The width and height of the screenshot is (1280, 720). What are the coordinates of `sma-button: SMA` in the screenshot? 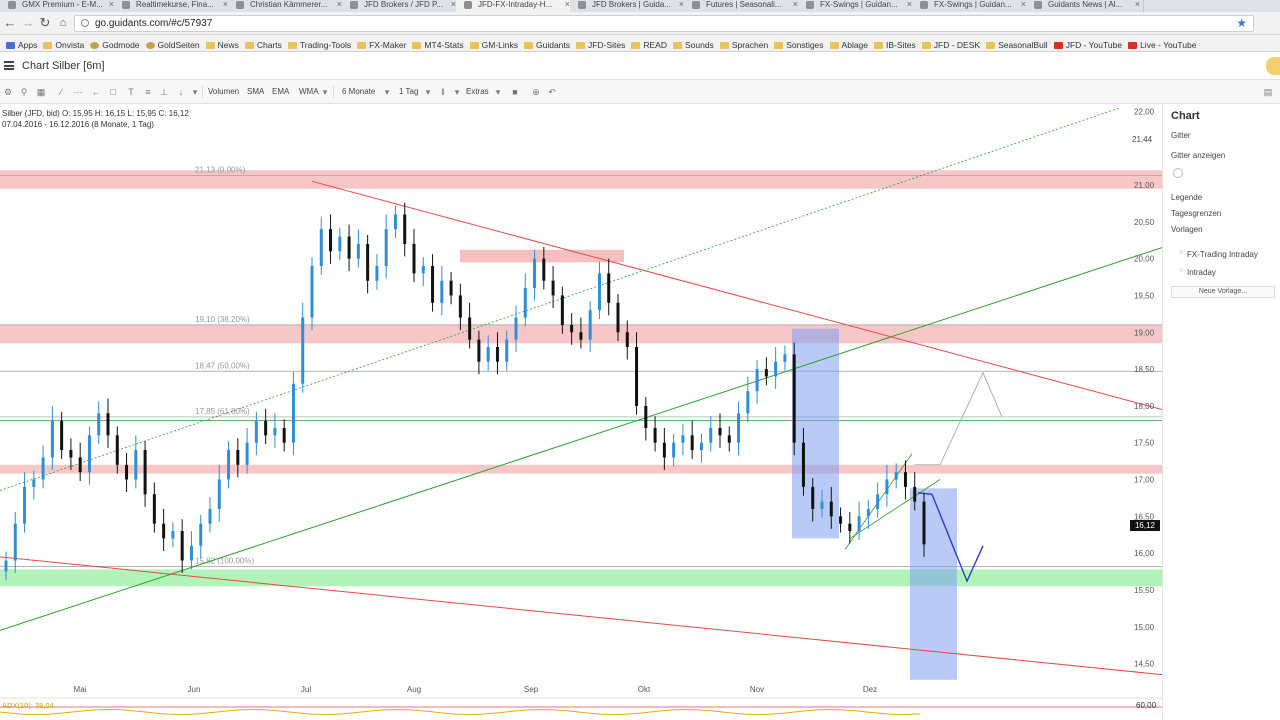 It's located at (255, 92).